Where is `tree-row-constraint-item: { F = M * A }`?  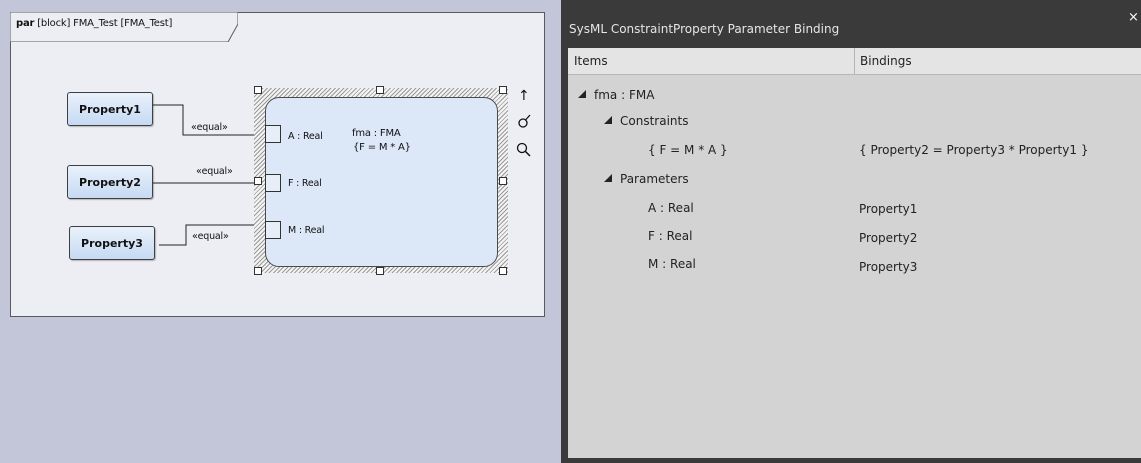 tree-row-constraint-item: { F = M * A } is located at coordinates (688, 150).